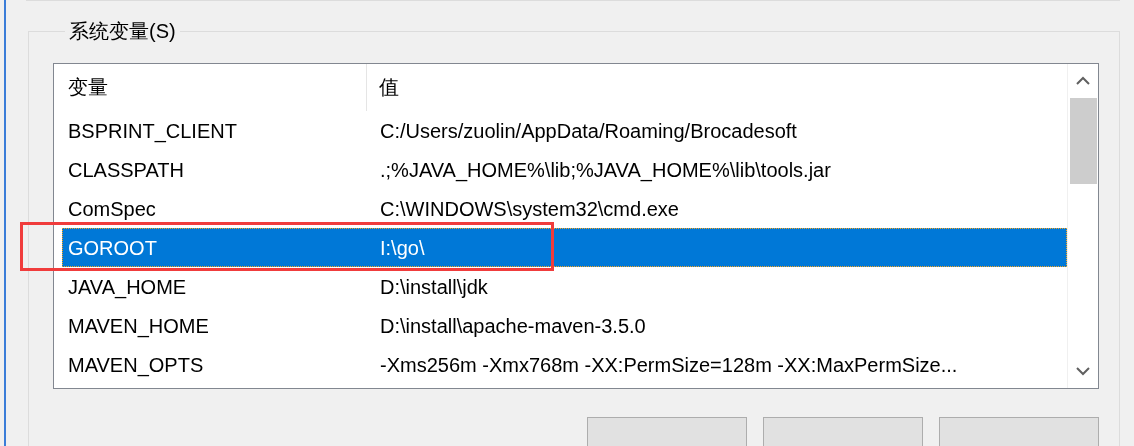 Image resolution: width=1134 pixels, height=446 pixels. Describe the element at coordinates (112, 208) in the screenshot. I see `list-cell-text: ComSpec` at that location.